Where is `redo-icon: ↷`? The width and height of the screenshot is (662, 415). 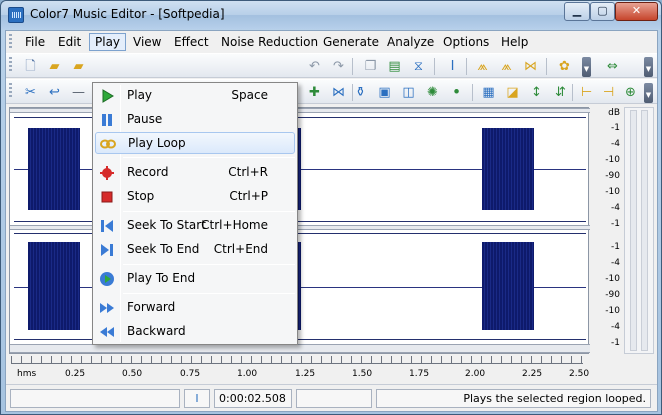 redo-icon: ↷ is located at coordinates (338, 66).